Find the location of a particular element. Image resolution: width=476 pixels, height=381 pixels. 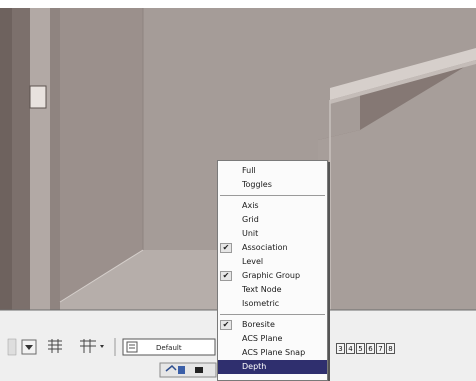

menu-item-association: ✔ Association is located at coordinates (272, 248).